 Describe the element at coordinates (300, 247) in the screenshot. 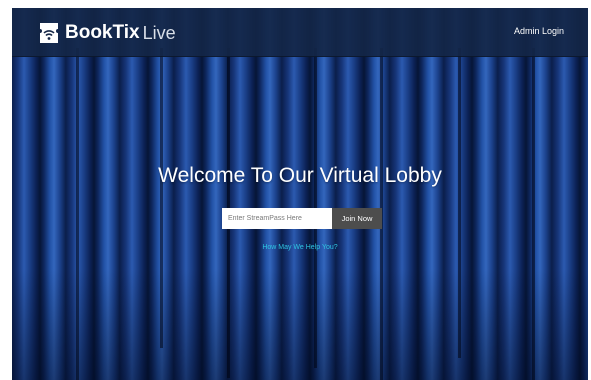

I see `help-link: How May We Help You?` at that location.